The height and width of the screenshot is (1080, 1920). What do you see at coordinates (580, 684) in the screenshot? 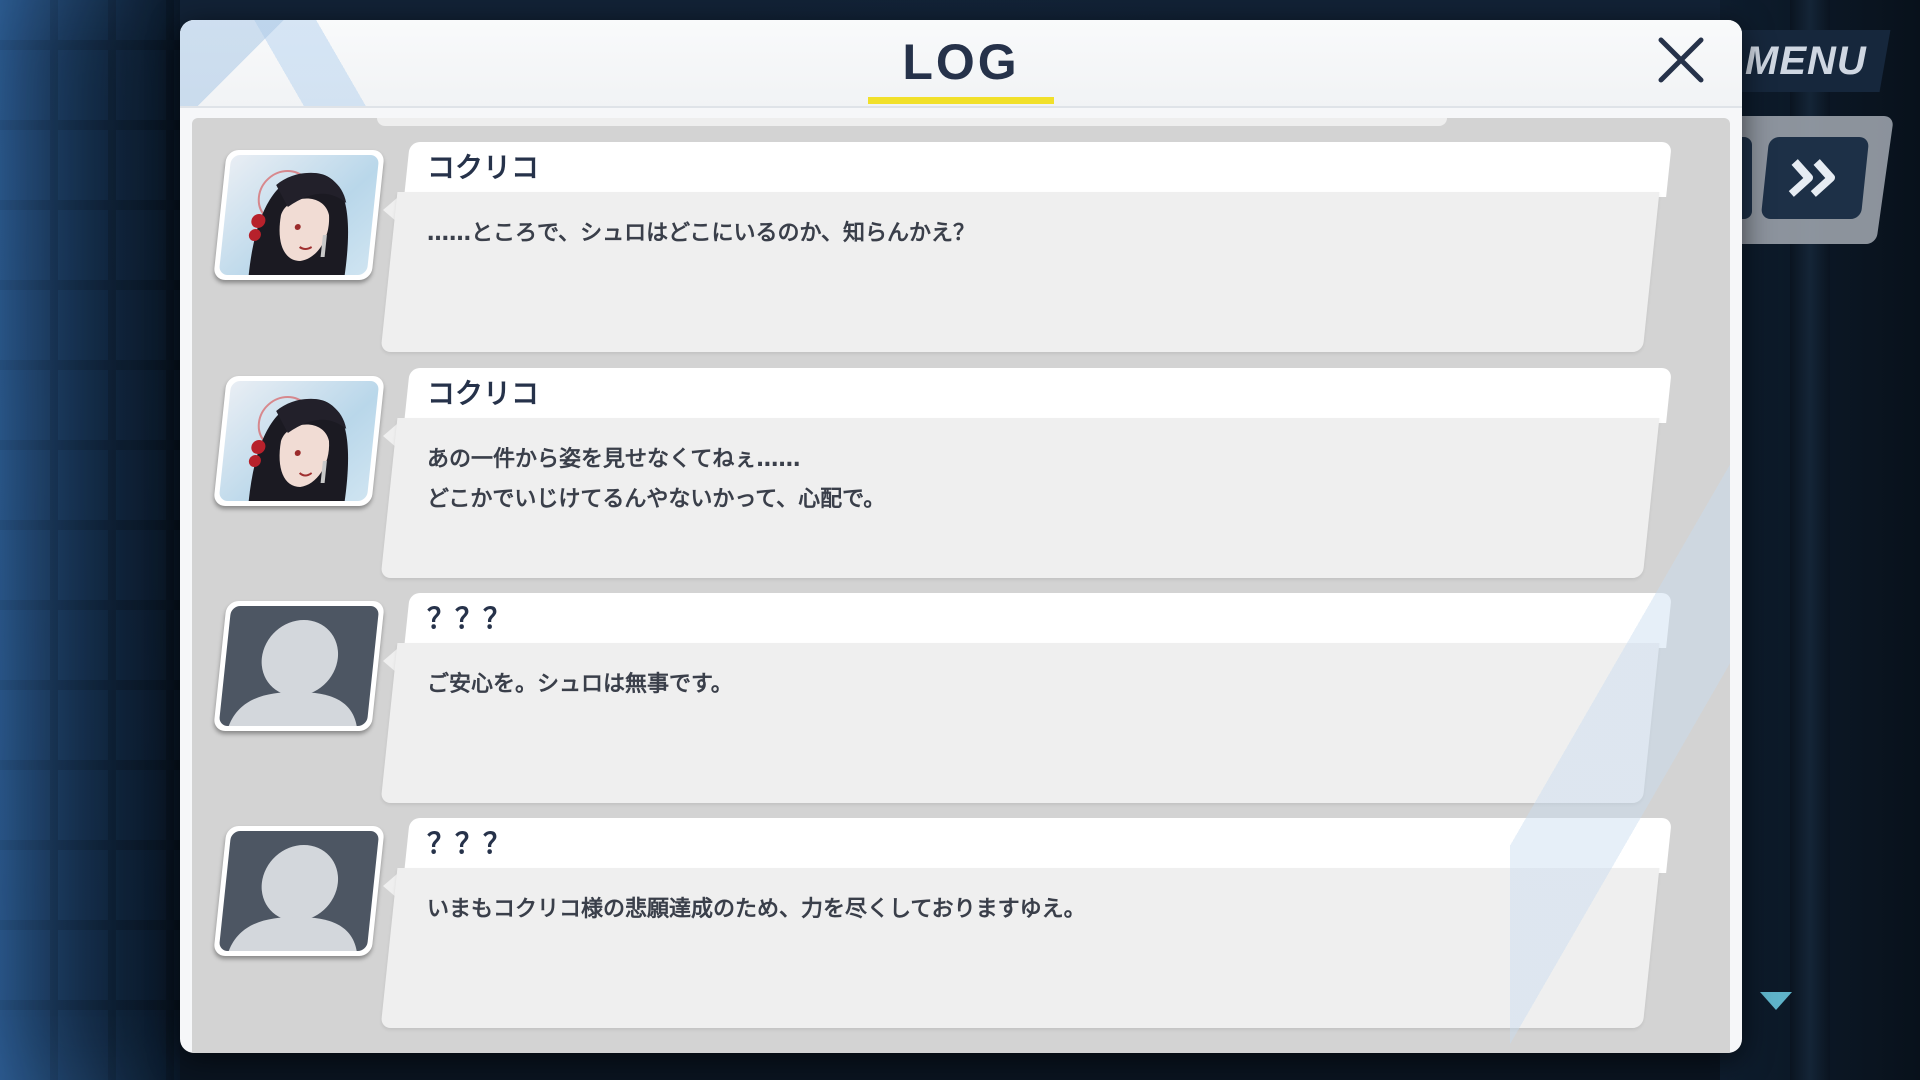
I see `message-line: ご安心を。シュロは無事です。` at bounding box center [580, 684].